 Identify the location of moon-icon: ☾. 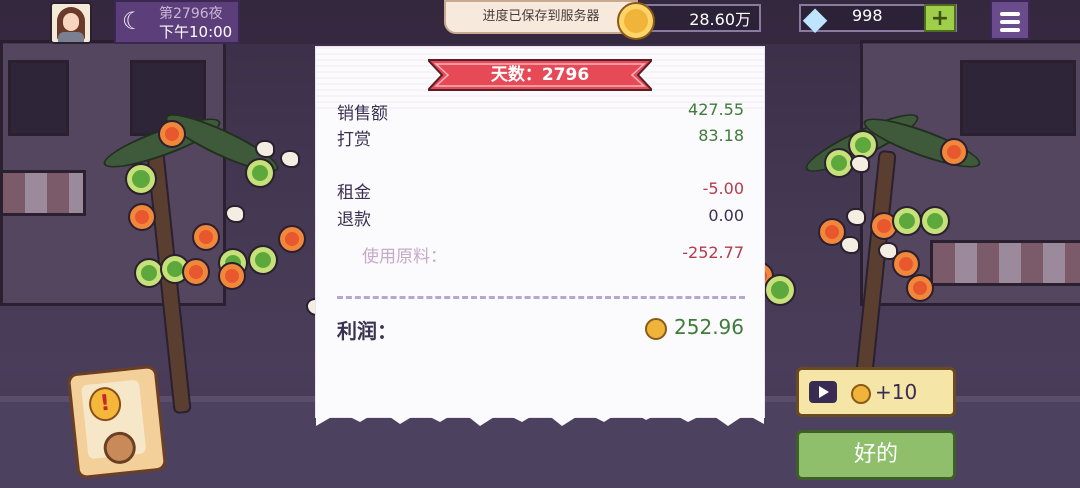
(133, 21).